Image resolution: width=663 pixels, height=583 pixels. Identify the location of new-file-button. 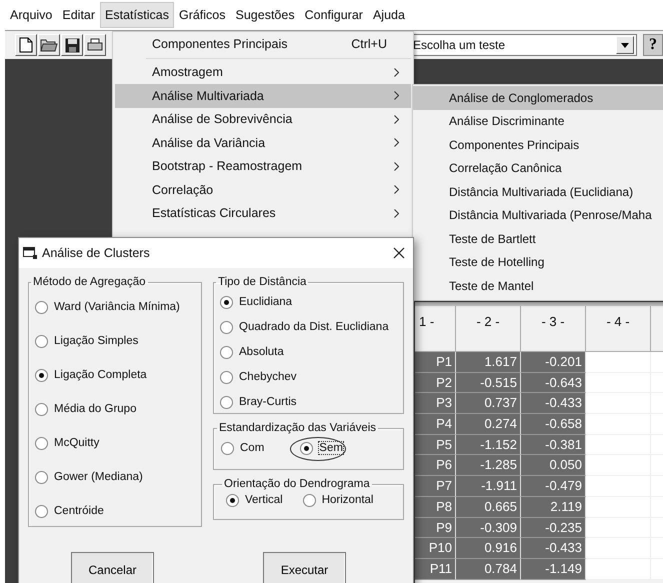
(26, 45).